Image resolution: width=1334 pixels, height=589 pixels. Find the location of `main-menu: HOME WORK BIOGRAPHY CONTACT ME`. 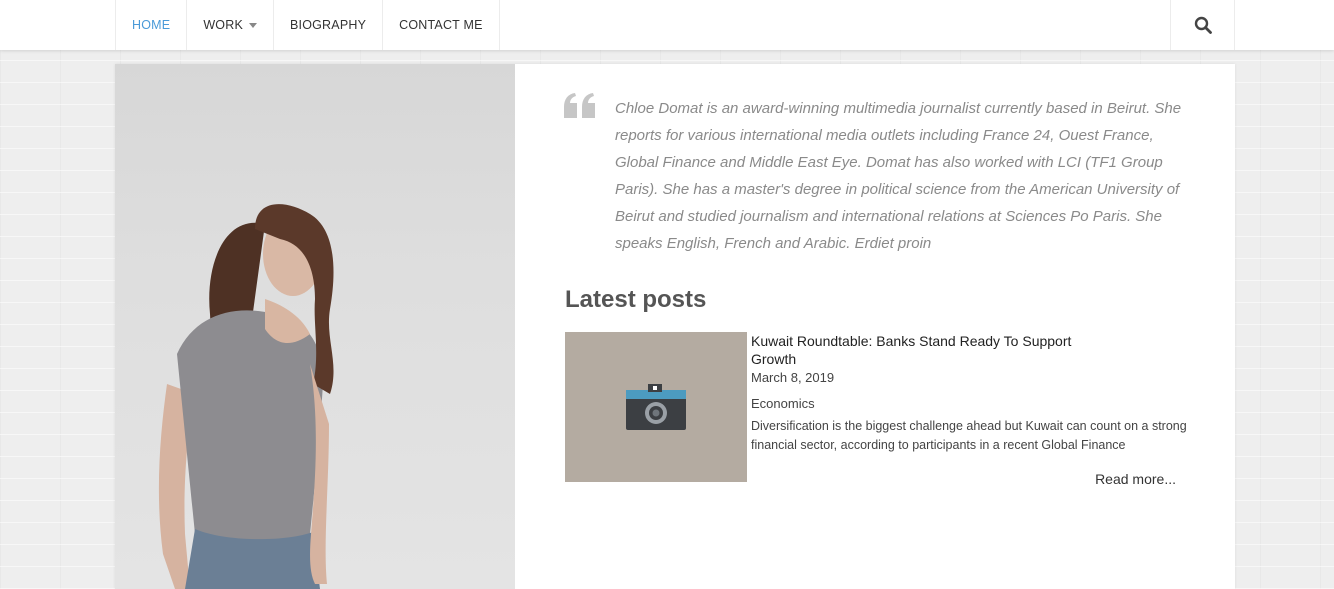

main-menu: HOME WORK BIOGRAPHY CONTACT ME is located at coordinates (307, 25).